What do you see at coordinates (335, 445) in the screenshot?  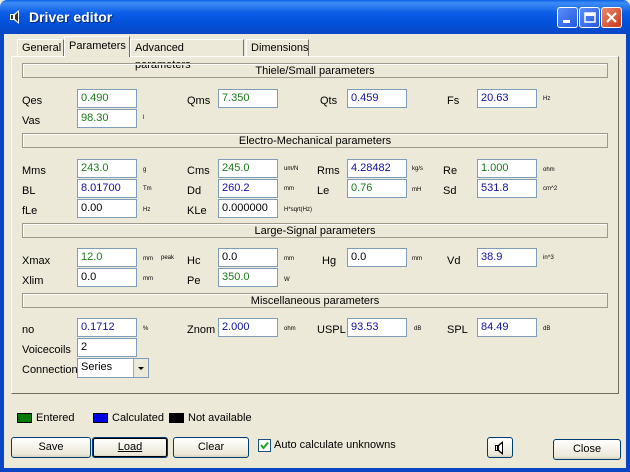 I see `auto-calculate-label: Auto calculate unknowns` at bounding box center [335, 445].